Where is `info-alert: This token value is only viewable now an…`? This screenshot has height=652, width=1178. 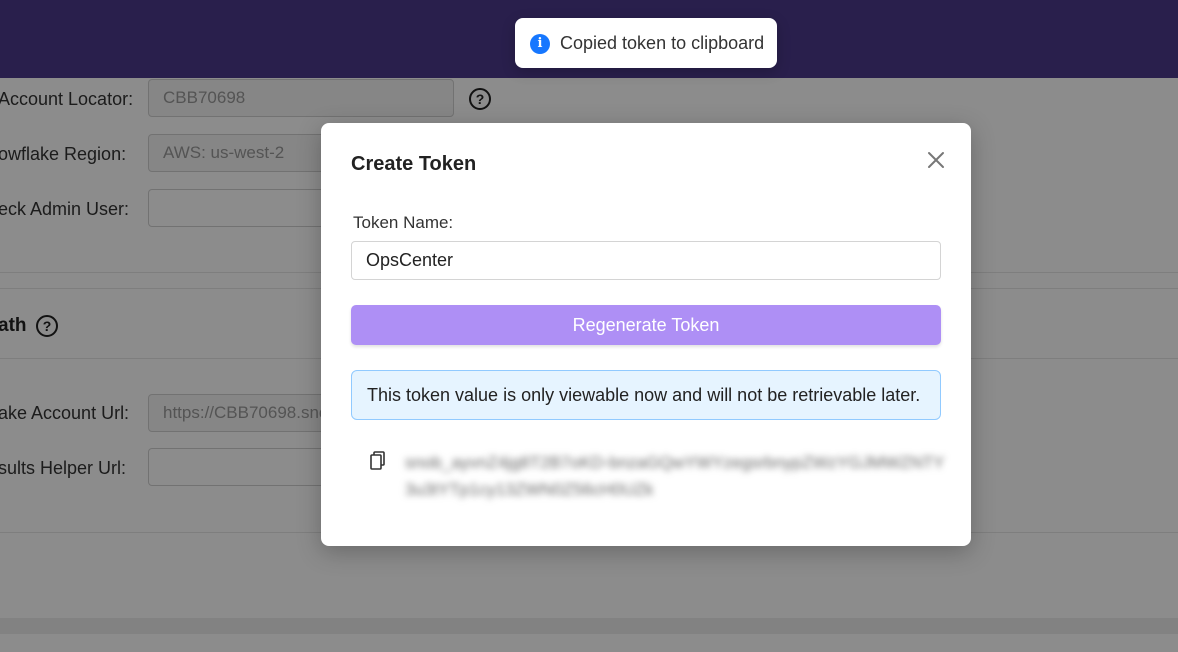 info-alert: This token value is only viewable now an… is located at coordinates (646, 395).